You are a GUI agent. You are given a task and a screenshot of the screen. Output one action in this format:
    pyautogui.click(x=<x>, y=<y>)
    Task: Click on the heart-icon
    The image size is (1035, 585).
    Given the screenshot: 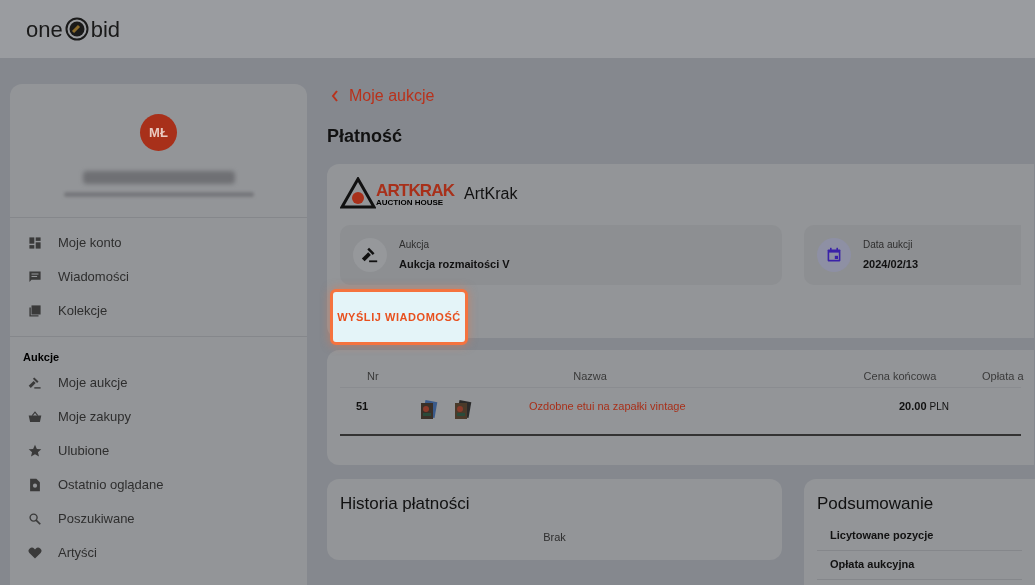 What is the action you would take?
    pyautogui.click(x=35, y=552)
    